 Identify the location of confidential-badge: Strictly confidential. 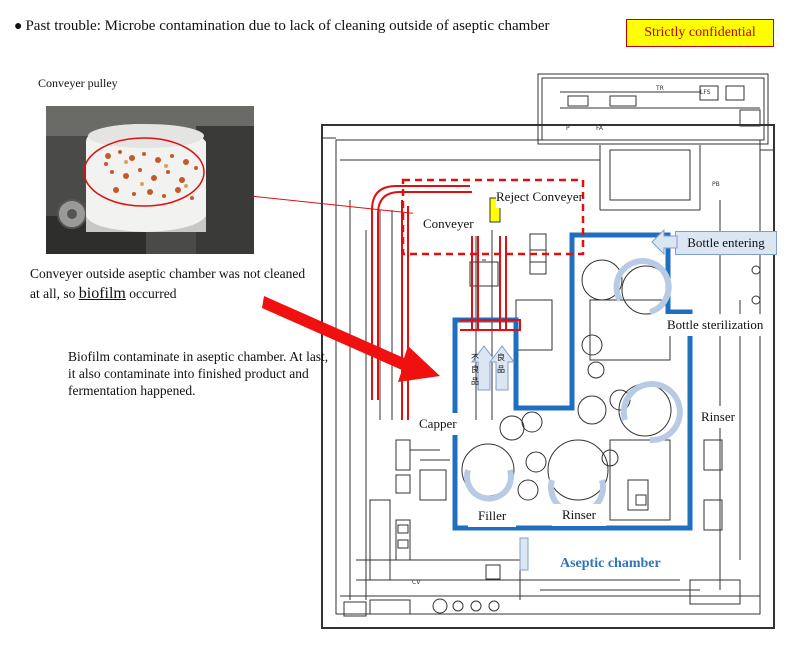
(700, 33).